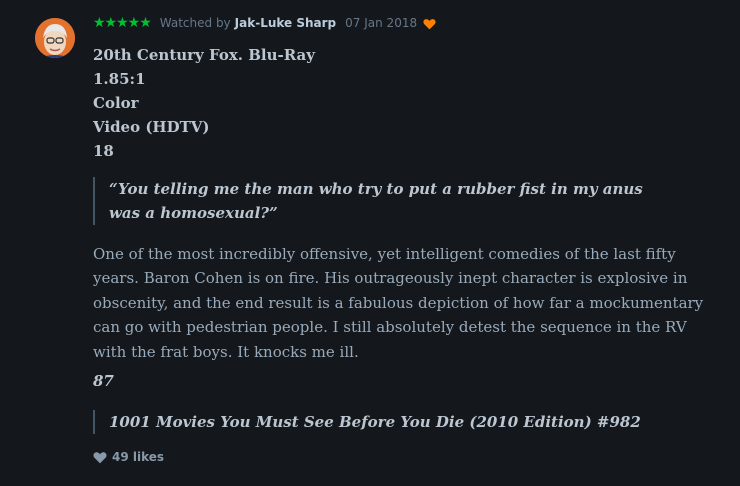  I want to click on avatar, so click(55, 38).